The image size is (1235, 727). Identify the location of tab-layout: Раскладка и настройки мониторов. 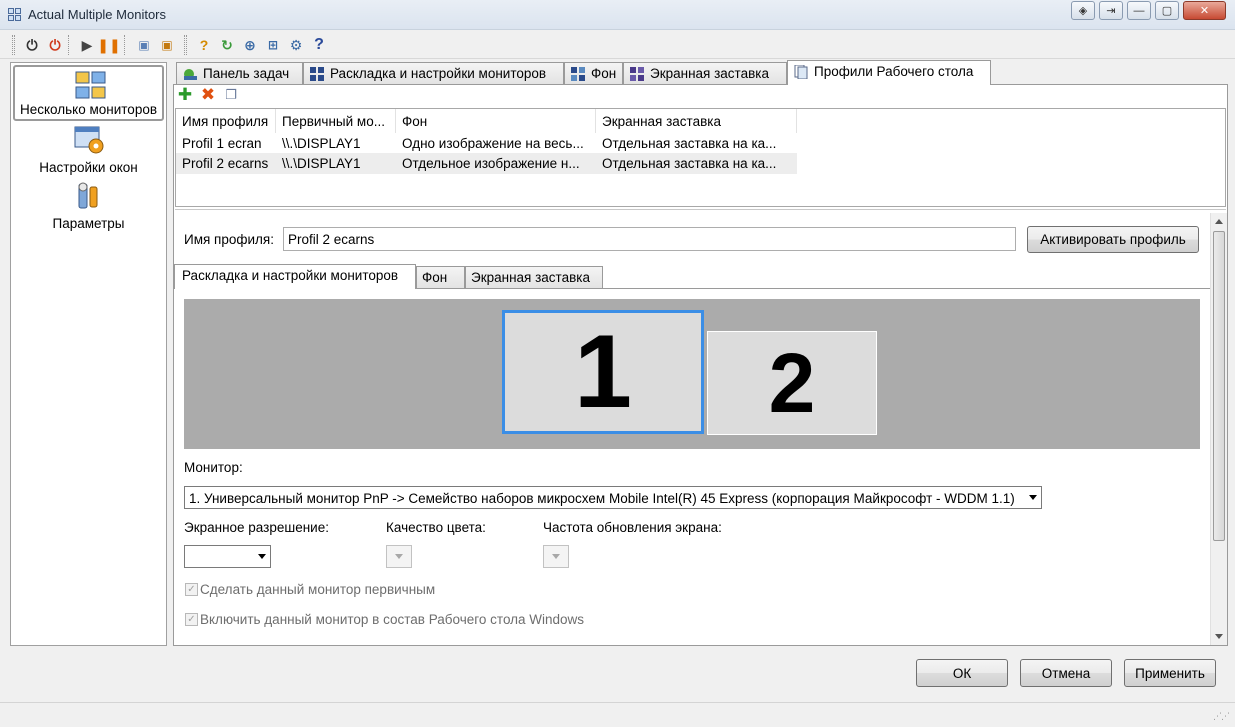
(433, 73).